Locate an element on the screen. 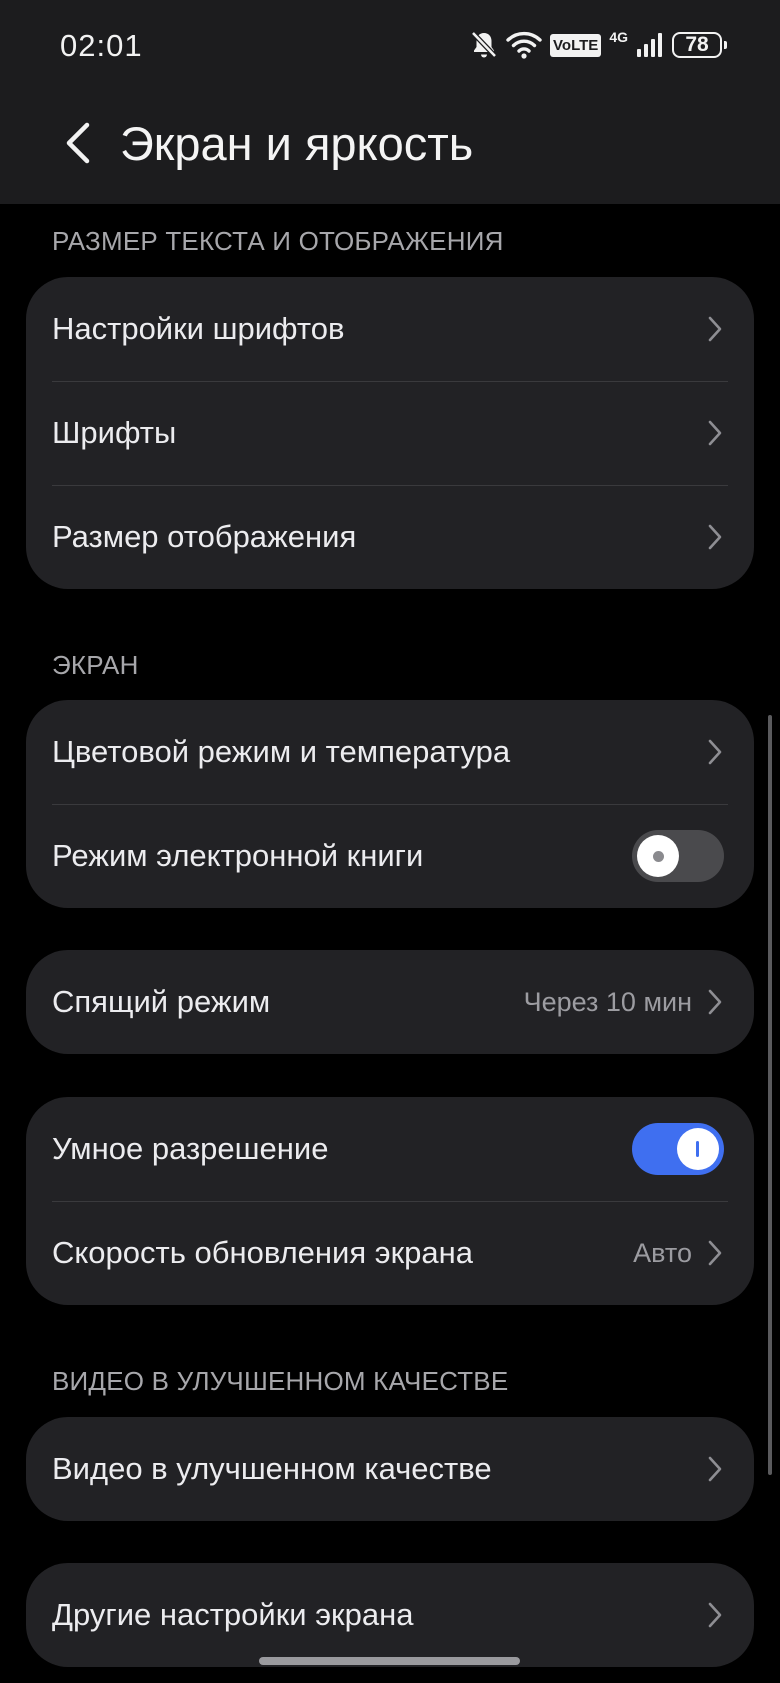 Image resolution: width=780 pixels, height=1683 pixels. card-video: Видео в улучшенном качестве is located at coordinates (390, 1469).